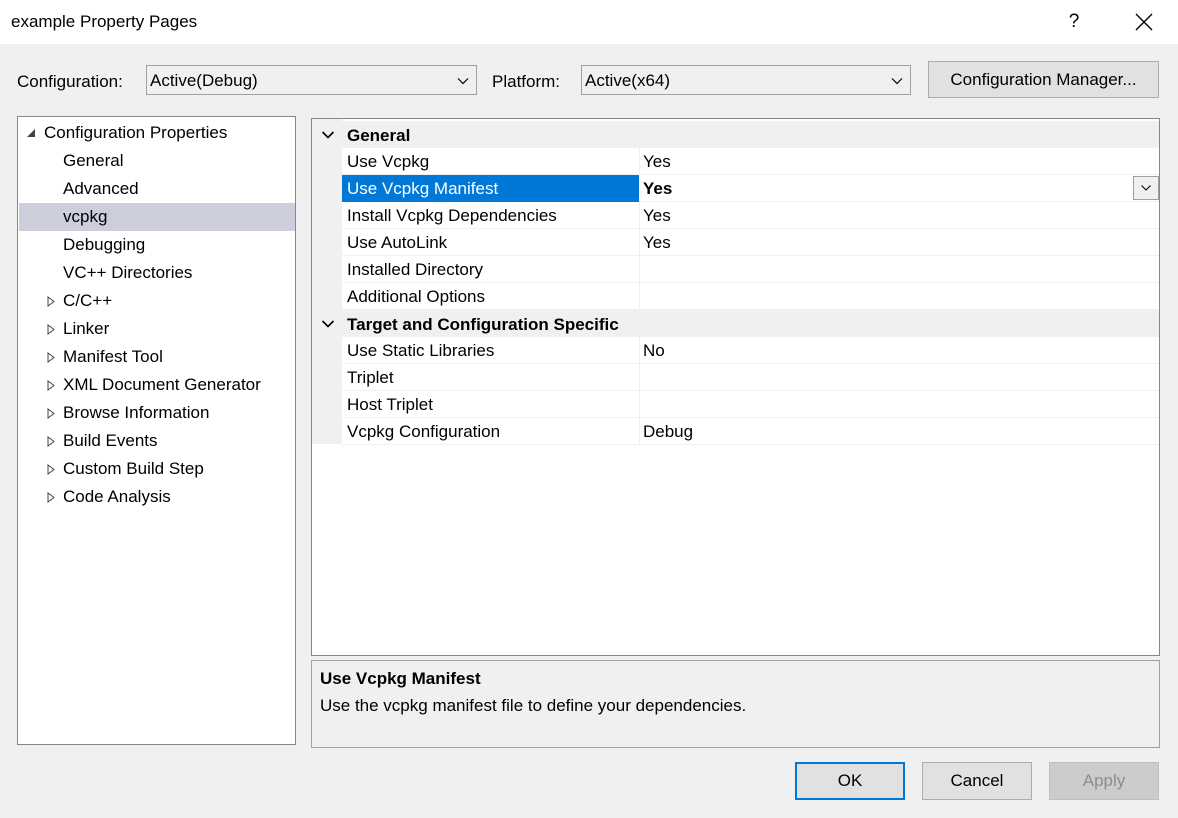  I want to click on tree-item-custom-build-step: Custom Build Step, so click(157, 469).